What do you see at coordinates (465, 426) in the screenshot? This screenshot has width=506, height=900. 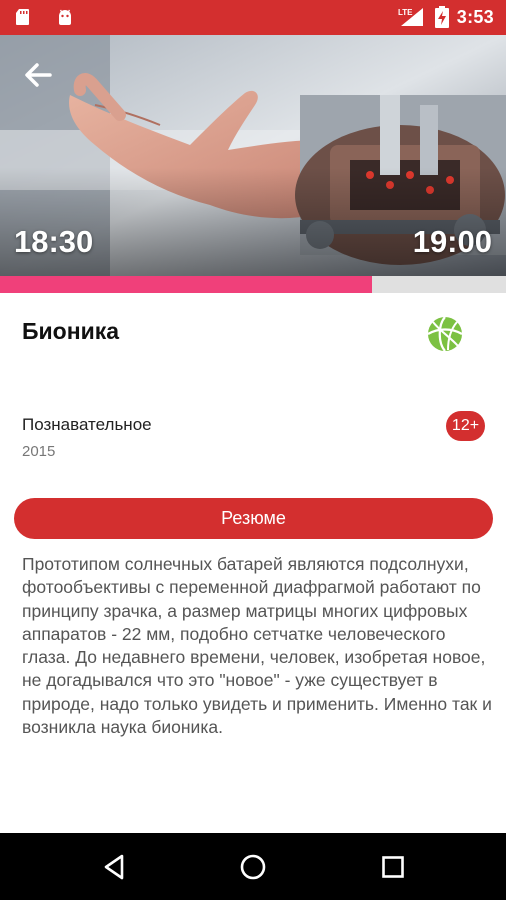 I see `age-rating-badge: 12+` at bounding box center [465, 426].